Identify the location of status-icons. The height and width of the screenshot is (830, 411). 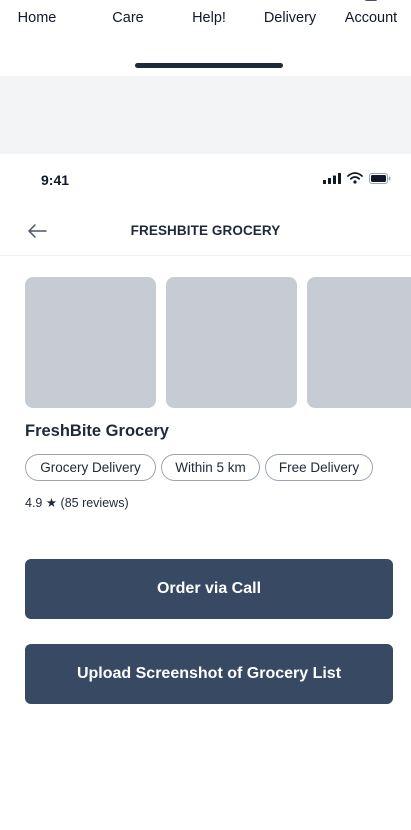
(357, 180).